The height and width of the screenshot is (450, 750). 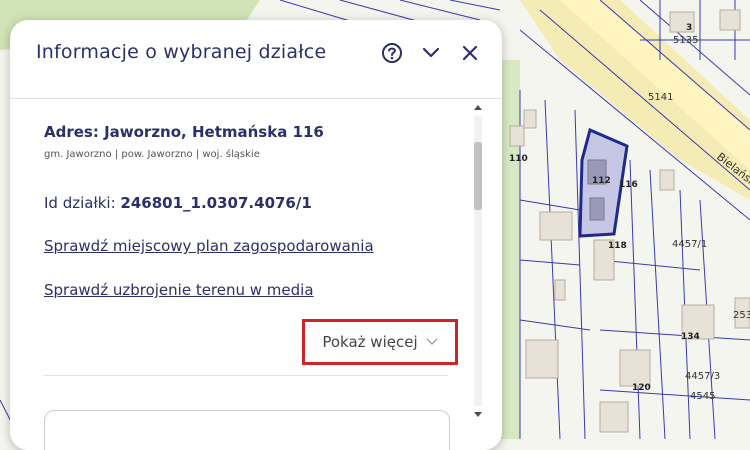 I want to click on panel-header: Informacje o wybranej działce, so click(x=256, y=52).